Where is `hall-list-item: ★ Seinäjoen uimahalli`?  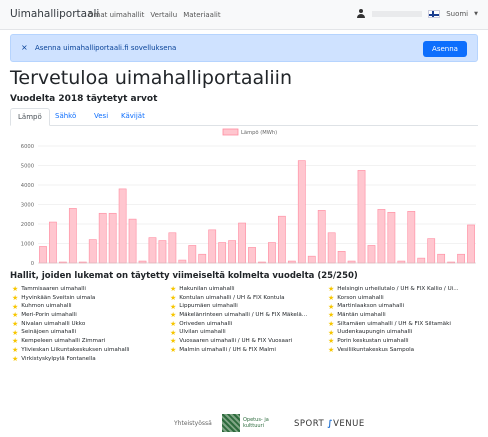
hall-list-item: ★ Seinäjoen uimahalli is located at coordinates (88, 332).